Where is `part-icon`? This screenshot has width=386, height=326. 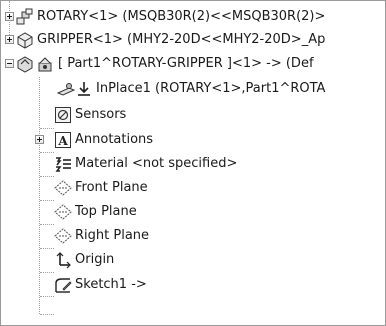 part-icon is located at coordinates (25, 40).